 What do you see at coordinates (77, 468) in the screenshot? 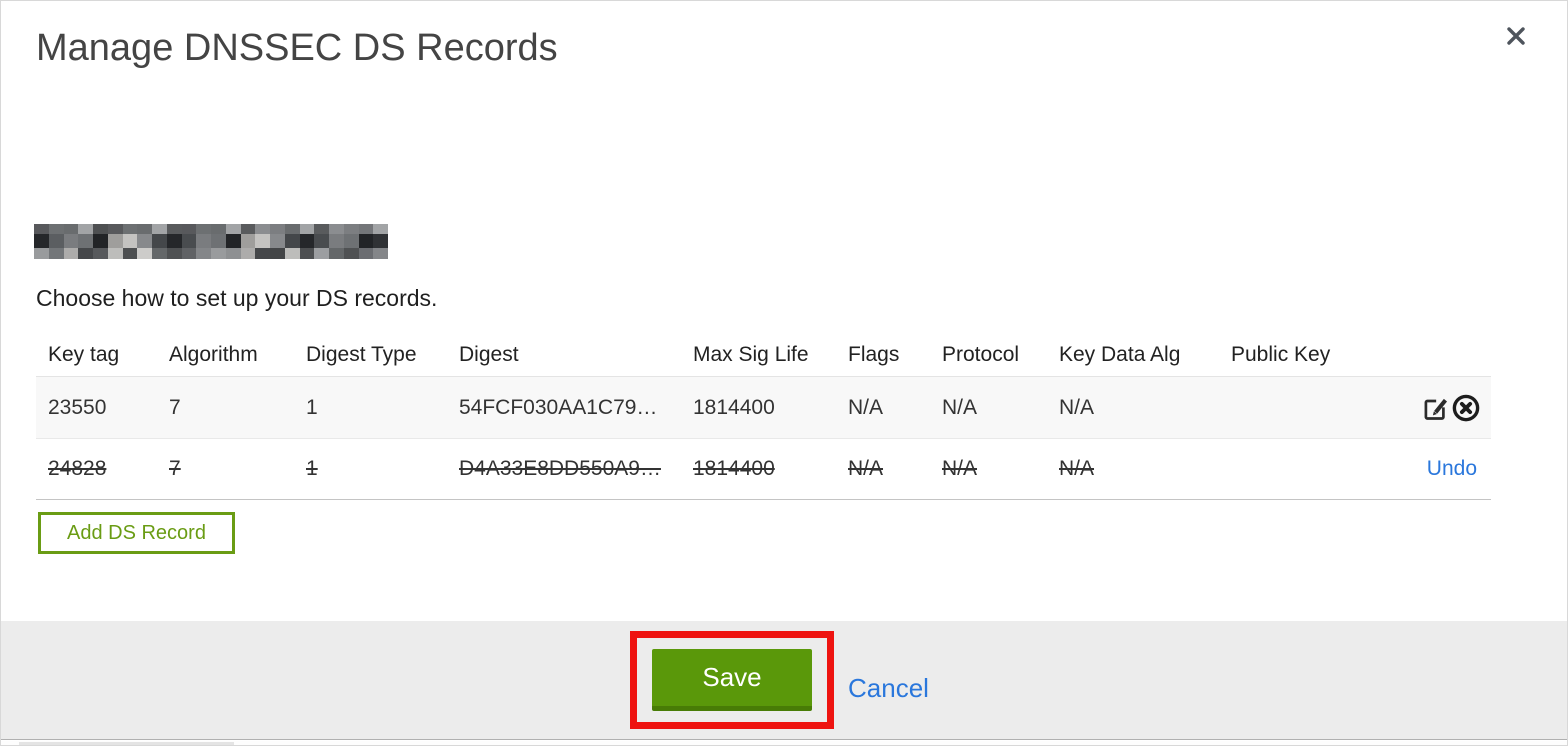
I see `cell-key-tag: 24828` at bounding box center [77, 468].